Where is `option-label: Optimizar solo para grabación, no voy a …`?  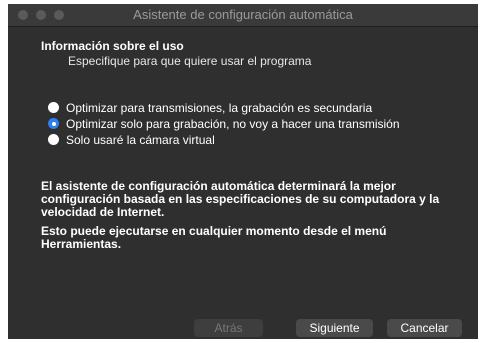
option-label: Optimizar solo para grabación, no voy a … is located at coordinates (233, 123).